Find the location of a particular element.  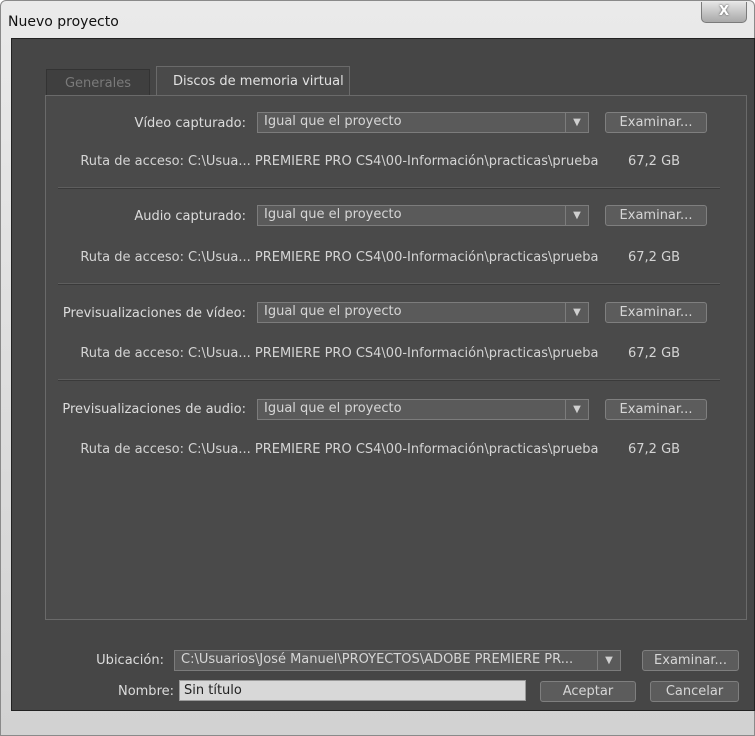

tab-generales: Generales is located at coordinates (98, 82).